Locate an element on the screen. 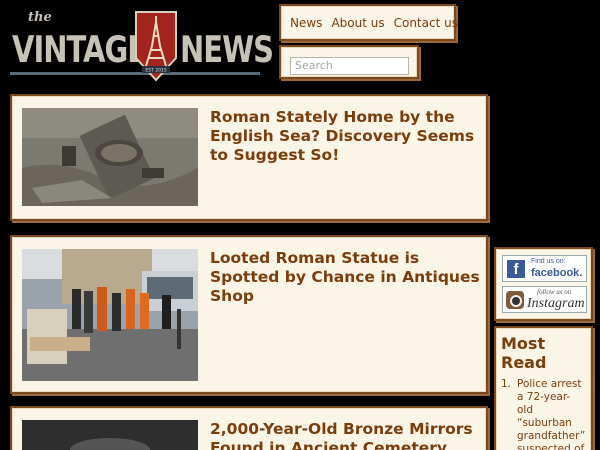  nav-item-news: News is located at coordinates (306, 23).